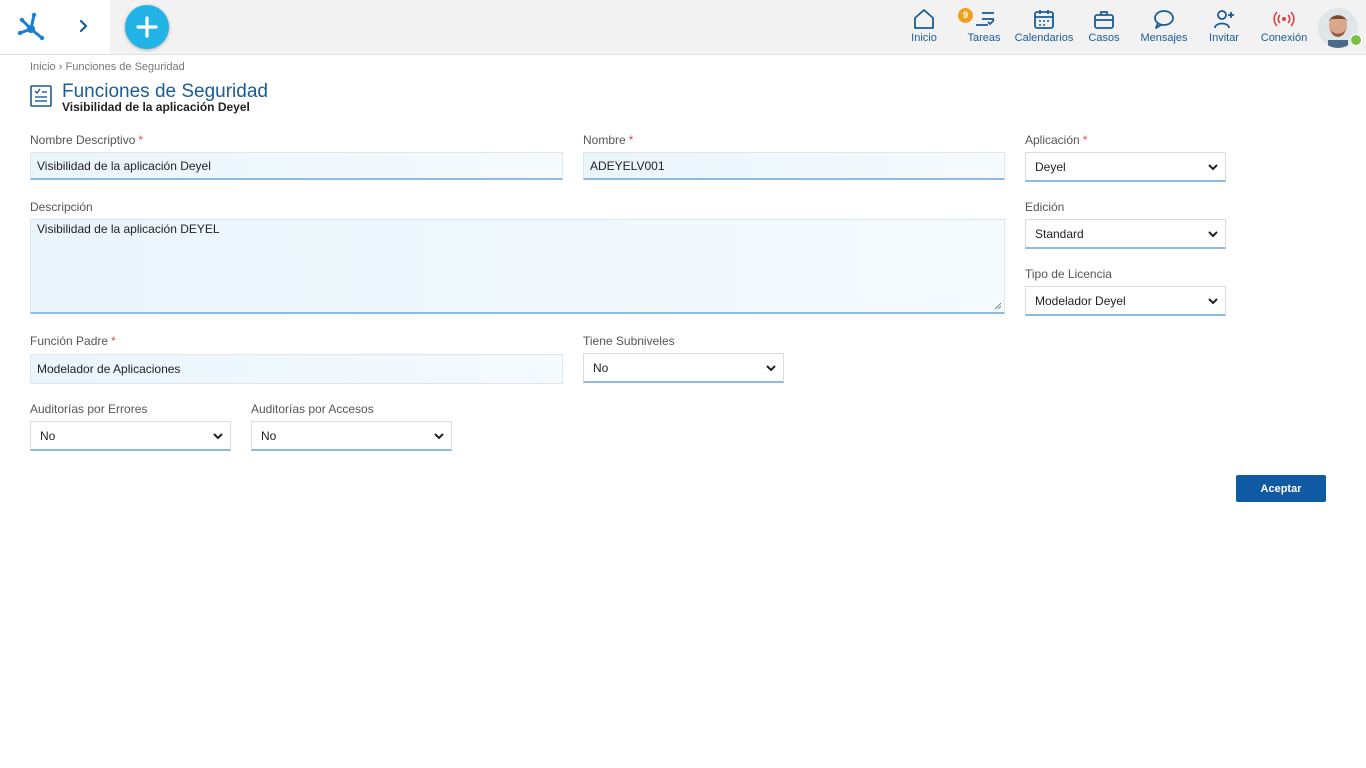 Image resolution: width=1366 pixels, height=768 pixels. What do you see at coordinates (629, 341) in the screenshot?
I see `tiene-subniveles-label: Tiene Subniveles` at bounding box center [629, 341].